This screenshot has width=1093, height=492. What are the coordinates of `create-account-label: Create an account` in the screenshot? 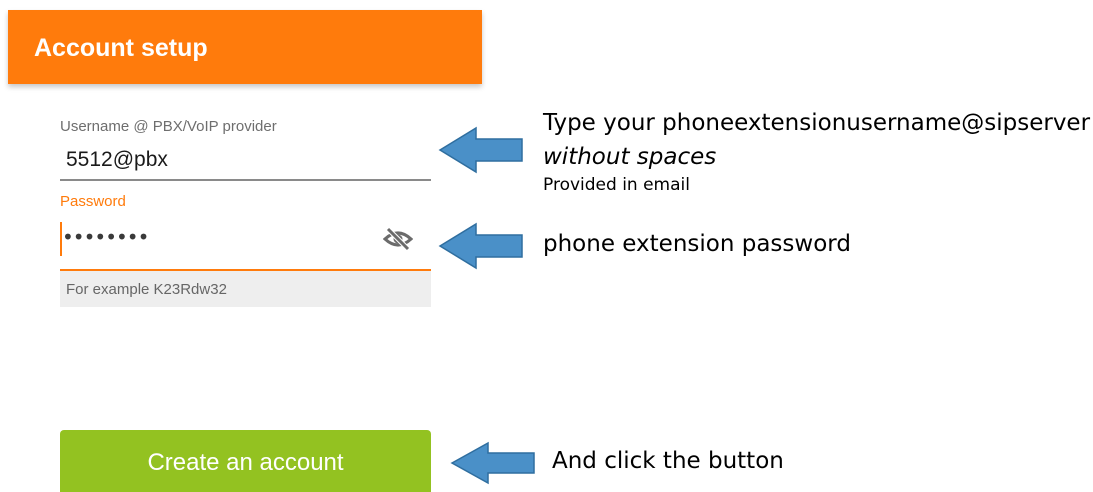 It's located at (245, 462).